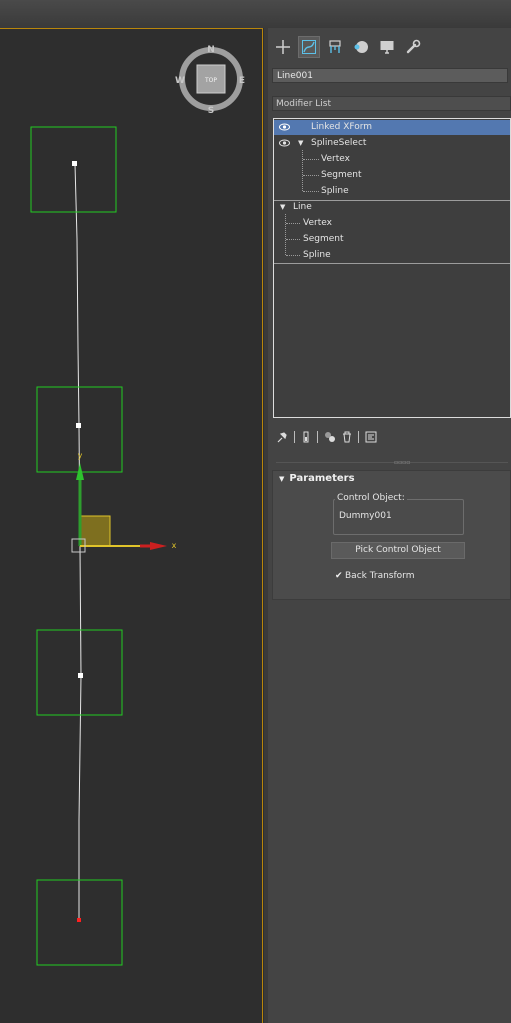  I want to click on pin-icon, so click(282, 437).